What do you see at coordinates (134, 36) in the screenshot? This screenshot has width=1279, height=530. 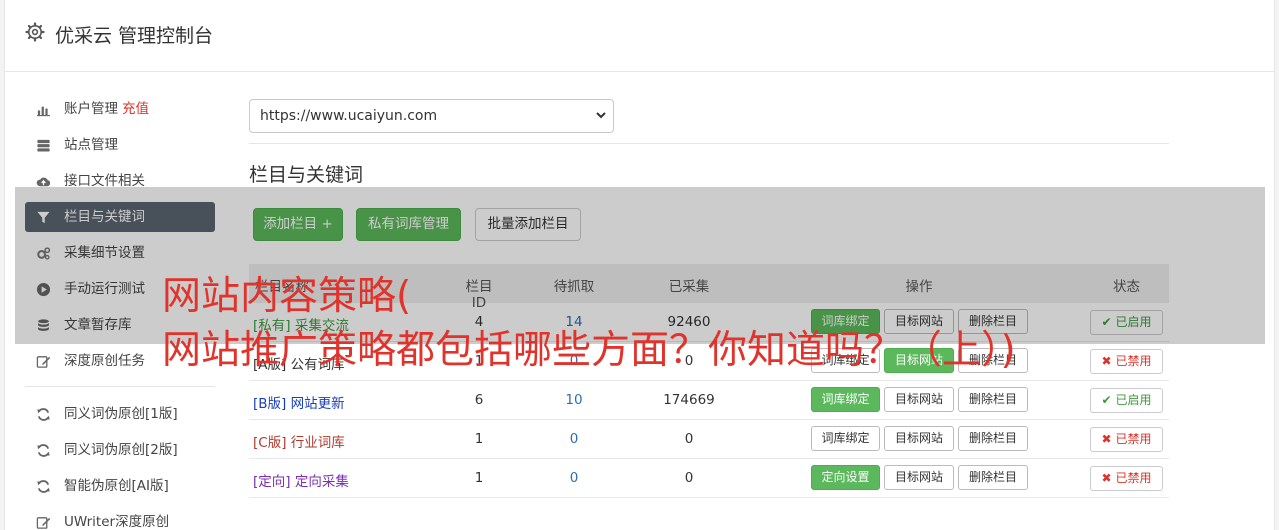 I see `page-title: 优采云 管理控制台` at bounding box center [134, 36].